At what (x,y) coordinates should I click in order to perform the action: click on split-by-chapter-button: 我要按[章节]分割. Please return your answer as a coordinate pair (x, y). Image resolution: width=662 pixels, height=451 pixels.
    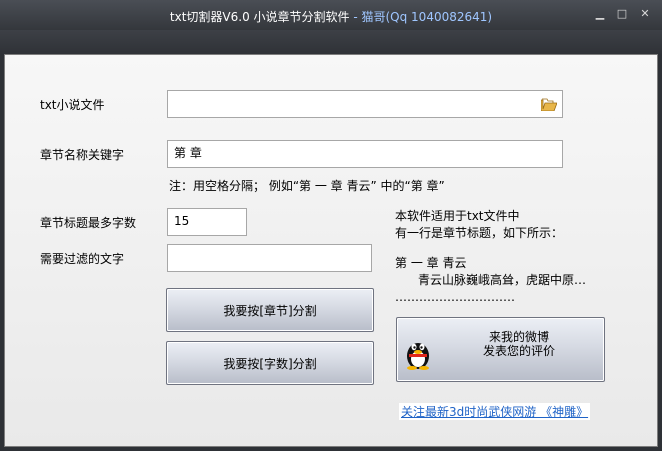
    Looking at the image, I should click on (270, 310).